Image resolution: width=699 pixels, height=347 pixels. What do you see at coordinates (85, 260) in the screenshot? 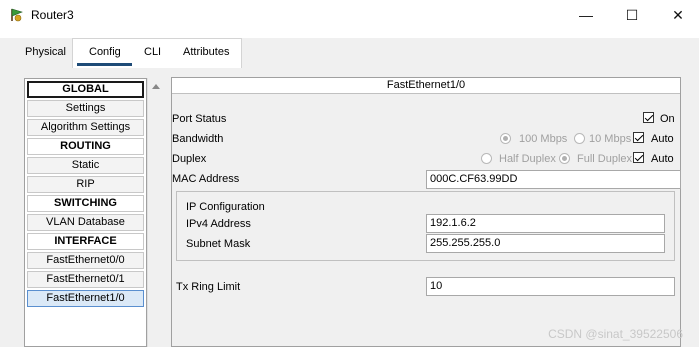
I see `sidebar-item-fastethernet0-0: FastEthernet0/0` at bounding box center [85, 260].